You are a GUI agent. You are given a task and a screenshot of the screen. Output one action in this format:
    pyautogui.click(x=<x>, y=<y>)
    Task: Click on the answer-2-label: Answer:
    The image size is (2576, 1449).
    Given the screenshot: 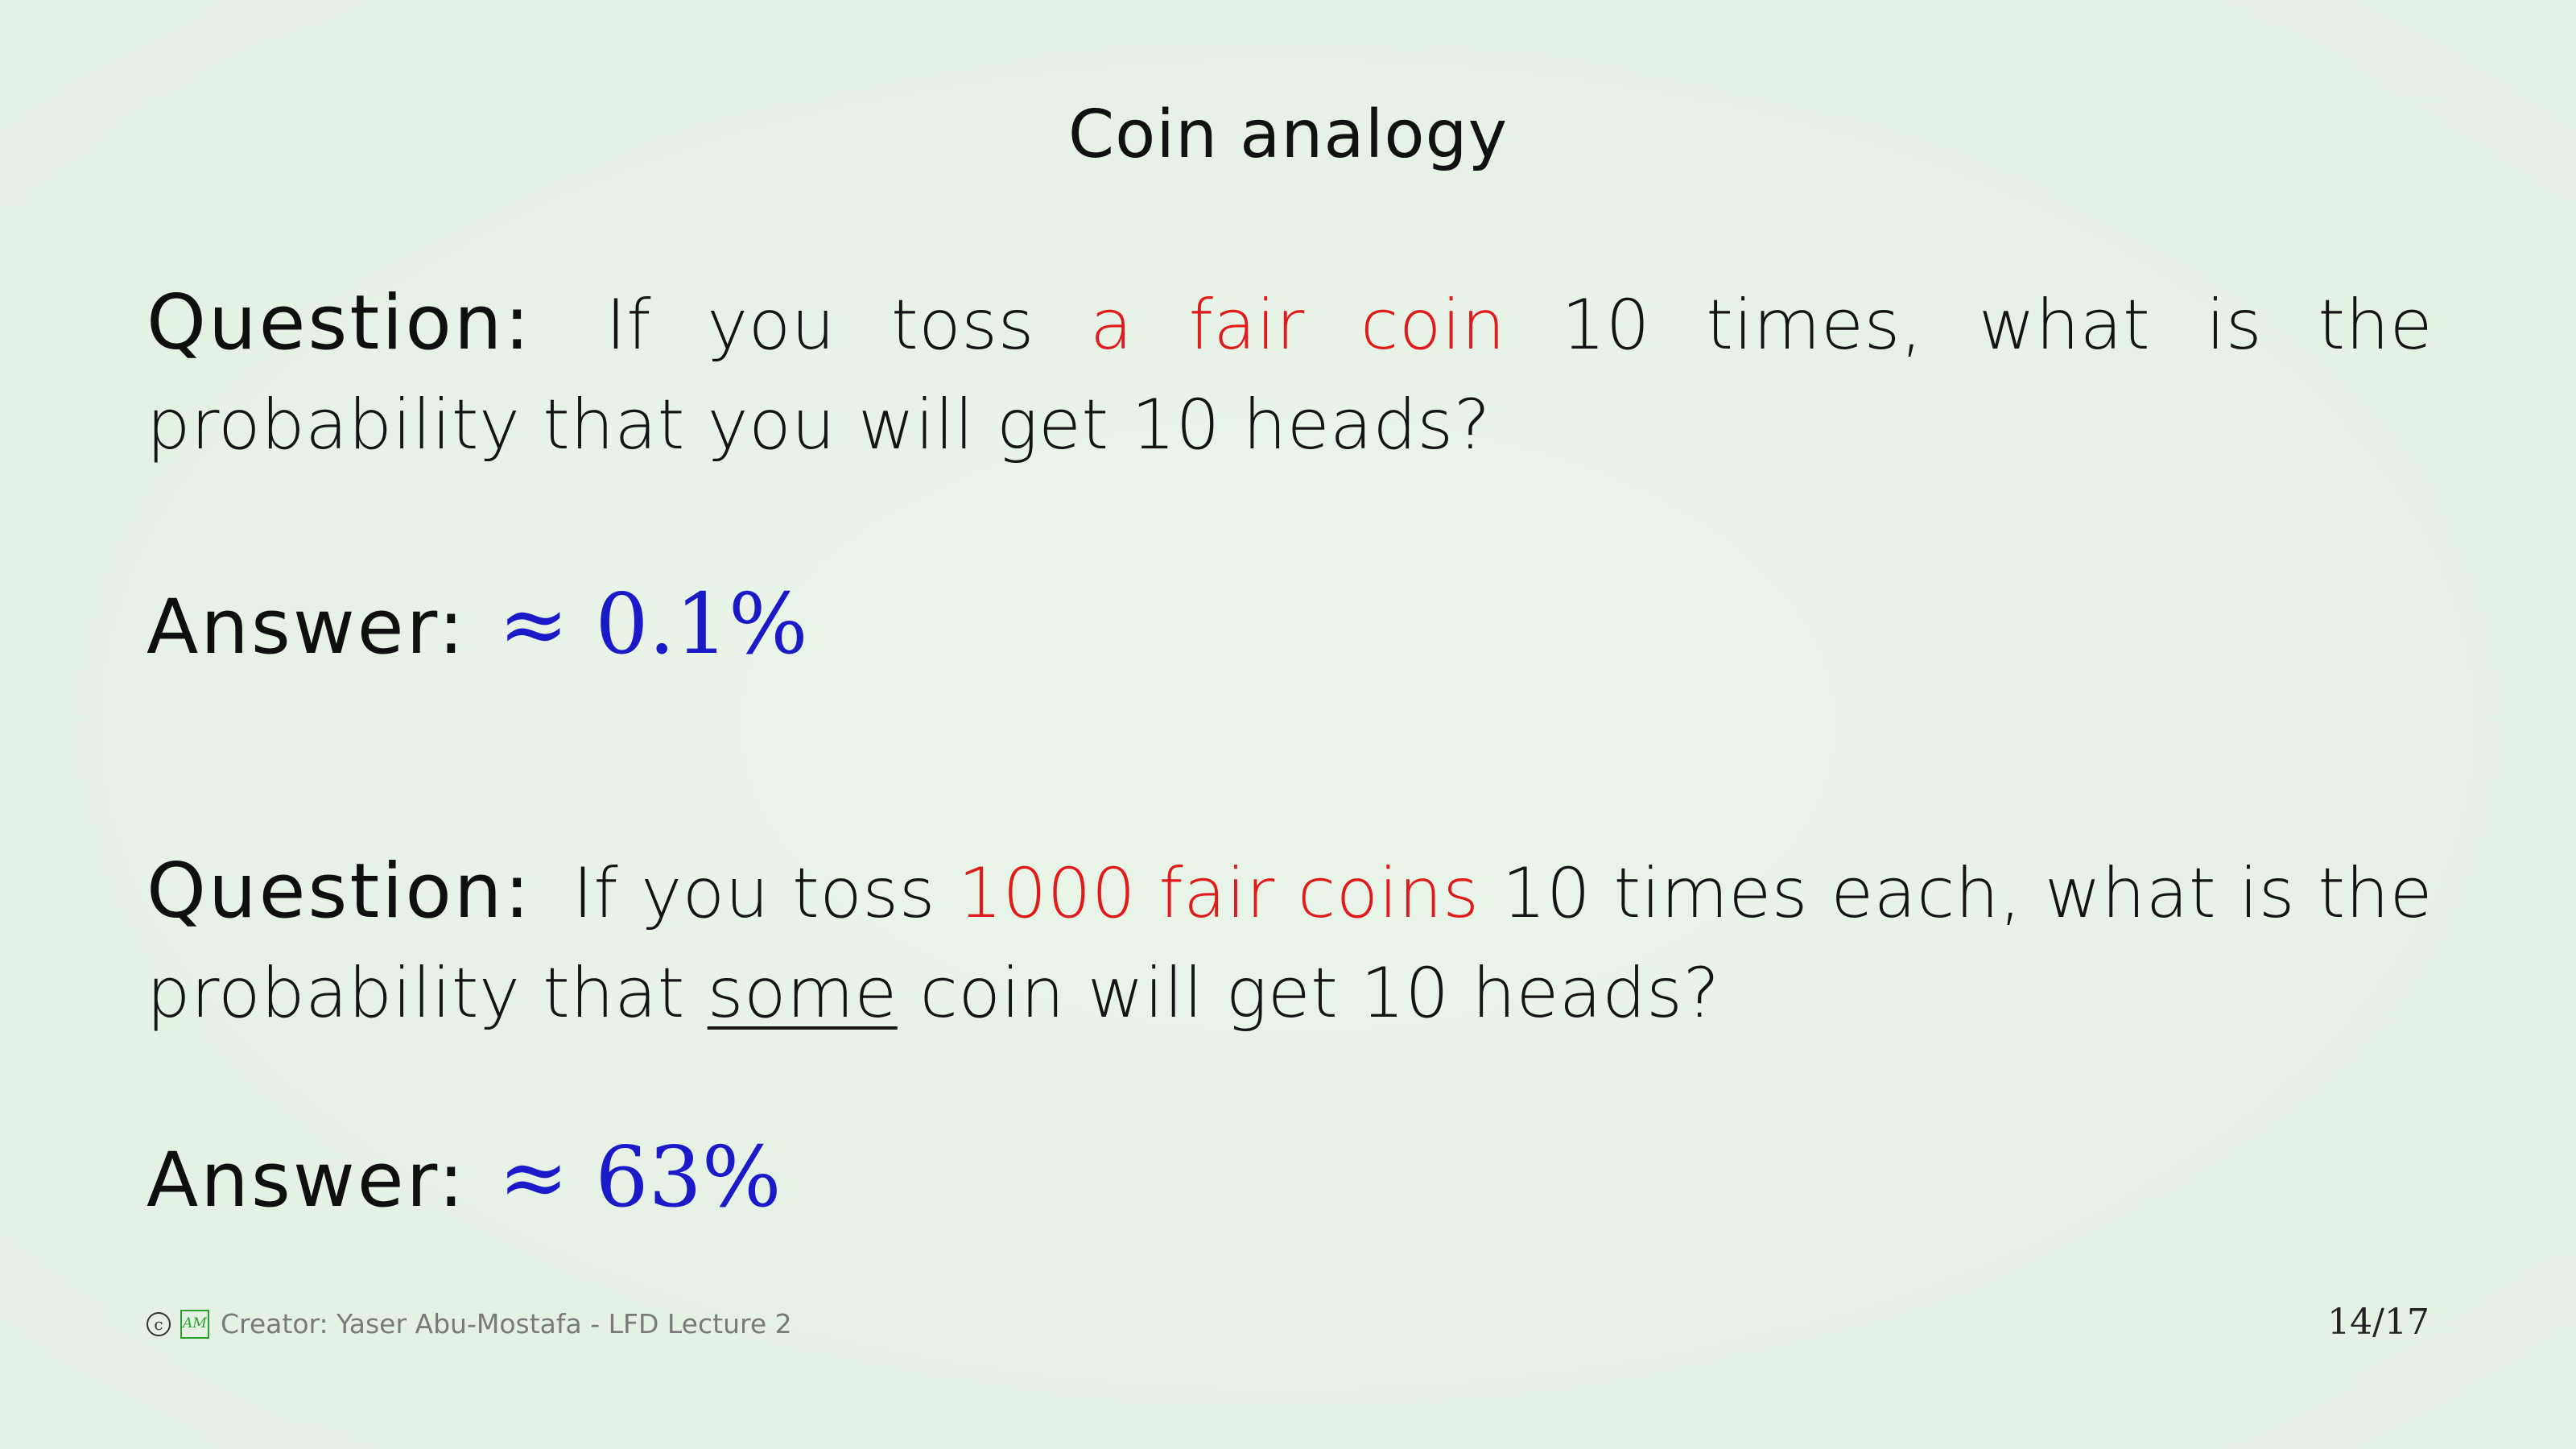 What is the action you would take?
    pyautogui.click(x=307, y=1180)
    